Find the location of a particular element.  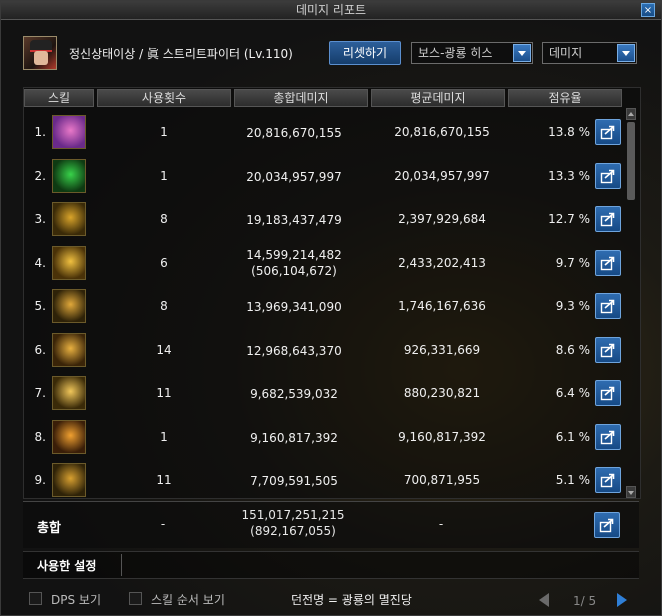

boss-select-value: 보스-광룡 히스 is located at coordinates (455, 53).